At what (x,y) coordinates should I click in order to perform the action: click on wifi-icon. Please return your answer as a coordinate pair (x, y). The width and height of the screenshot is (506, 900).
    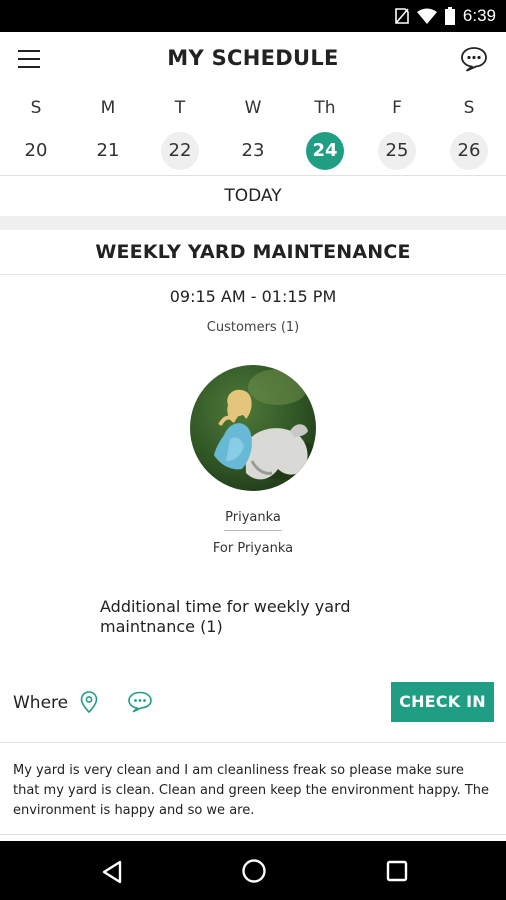
    Looking at the image, I should click on (426, 16).